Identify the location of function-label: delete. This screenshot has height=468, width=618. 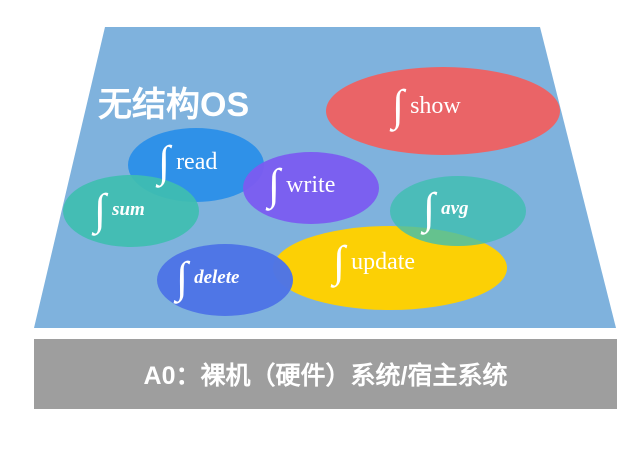
(217, 277).